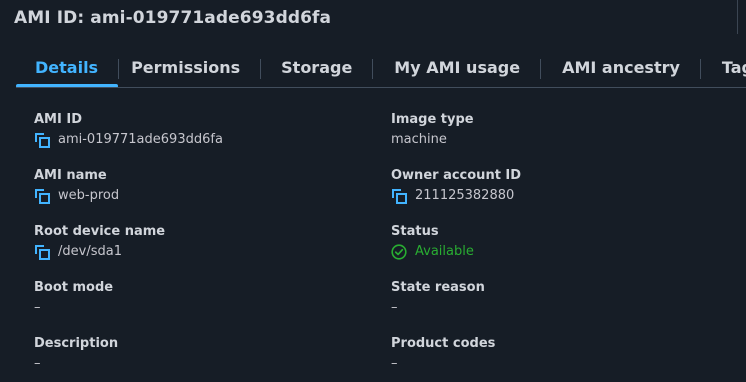  I want to click on root-device-name-value-row: /dev/sda1, so click(99, 252).